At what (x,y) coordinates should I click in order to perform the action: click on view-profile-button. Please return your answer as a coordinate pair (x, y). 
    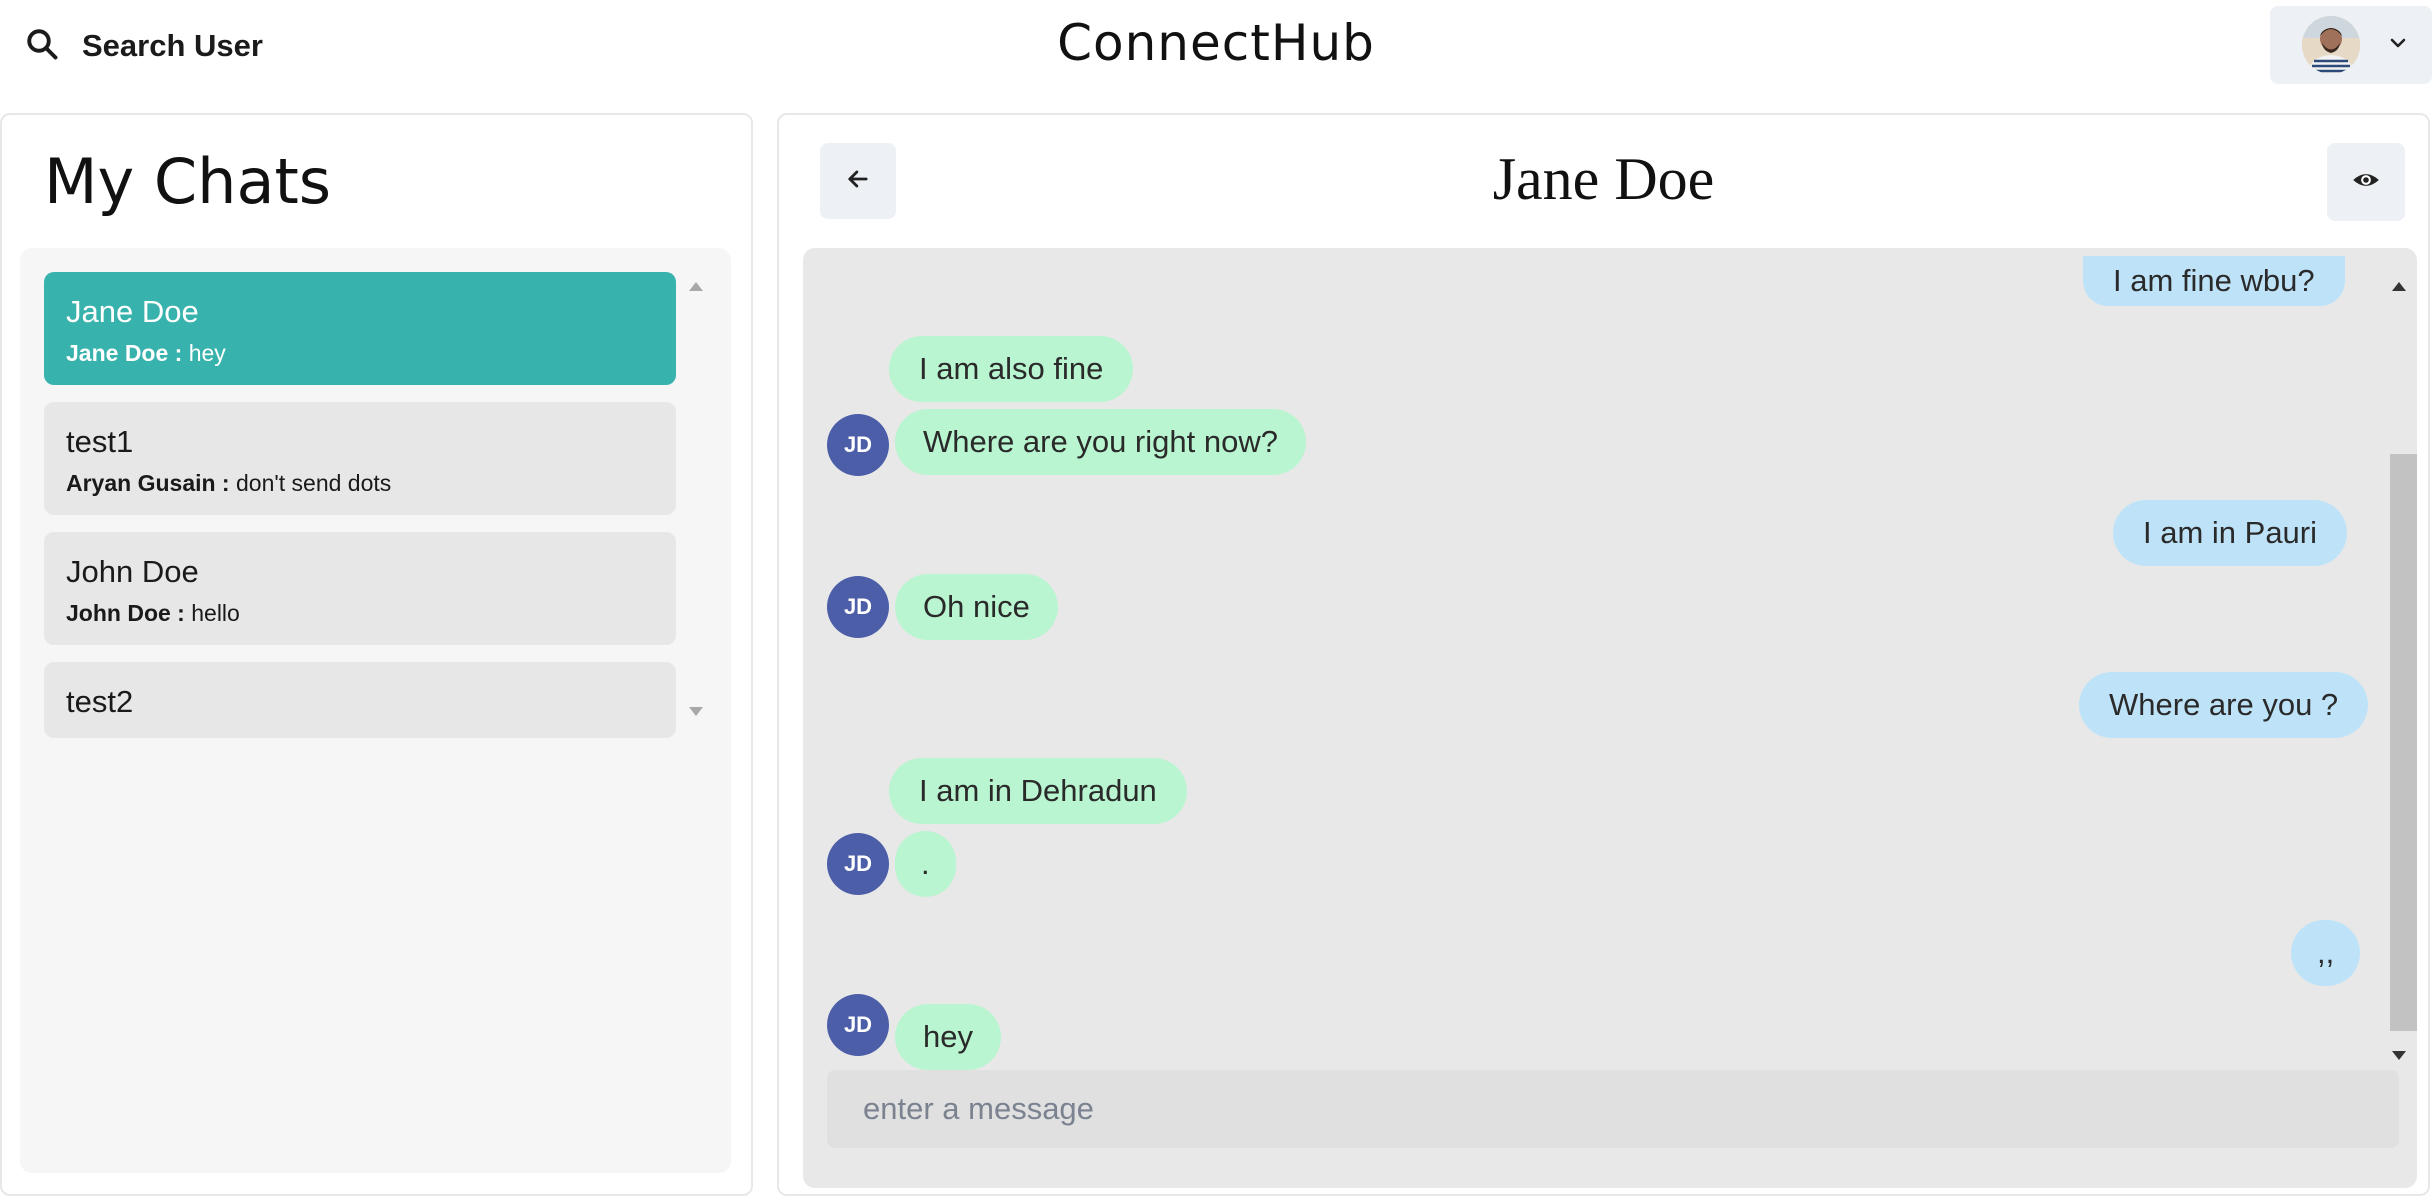
    Looking at the image, I should click on (2366, 182).